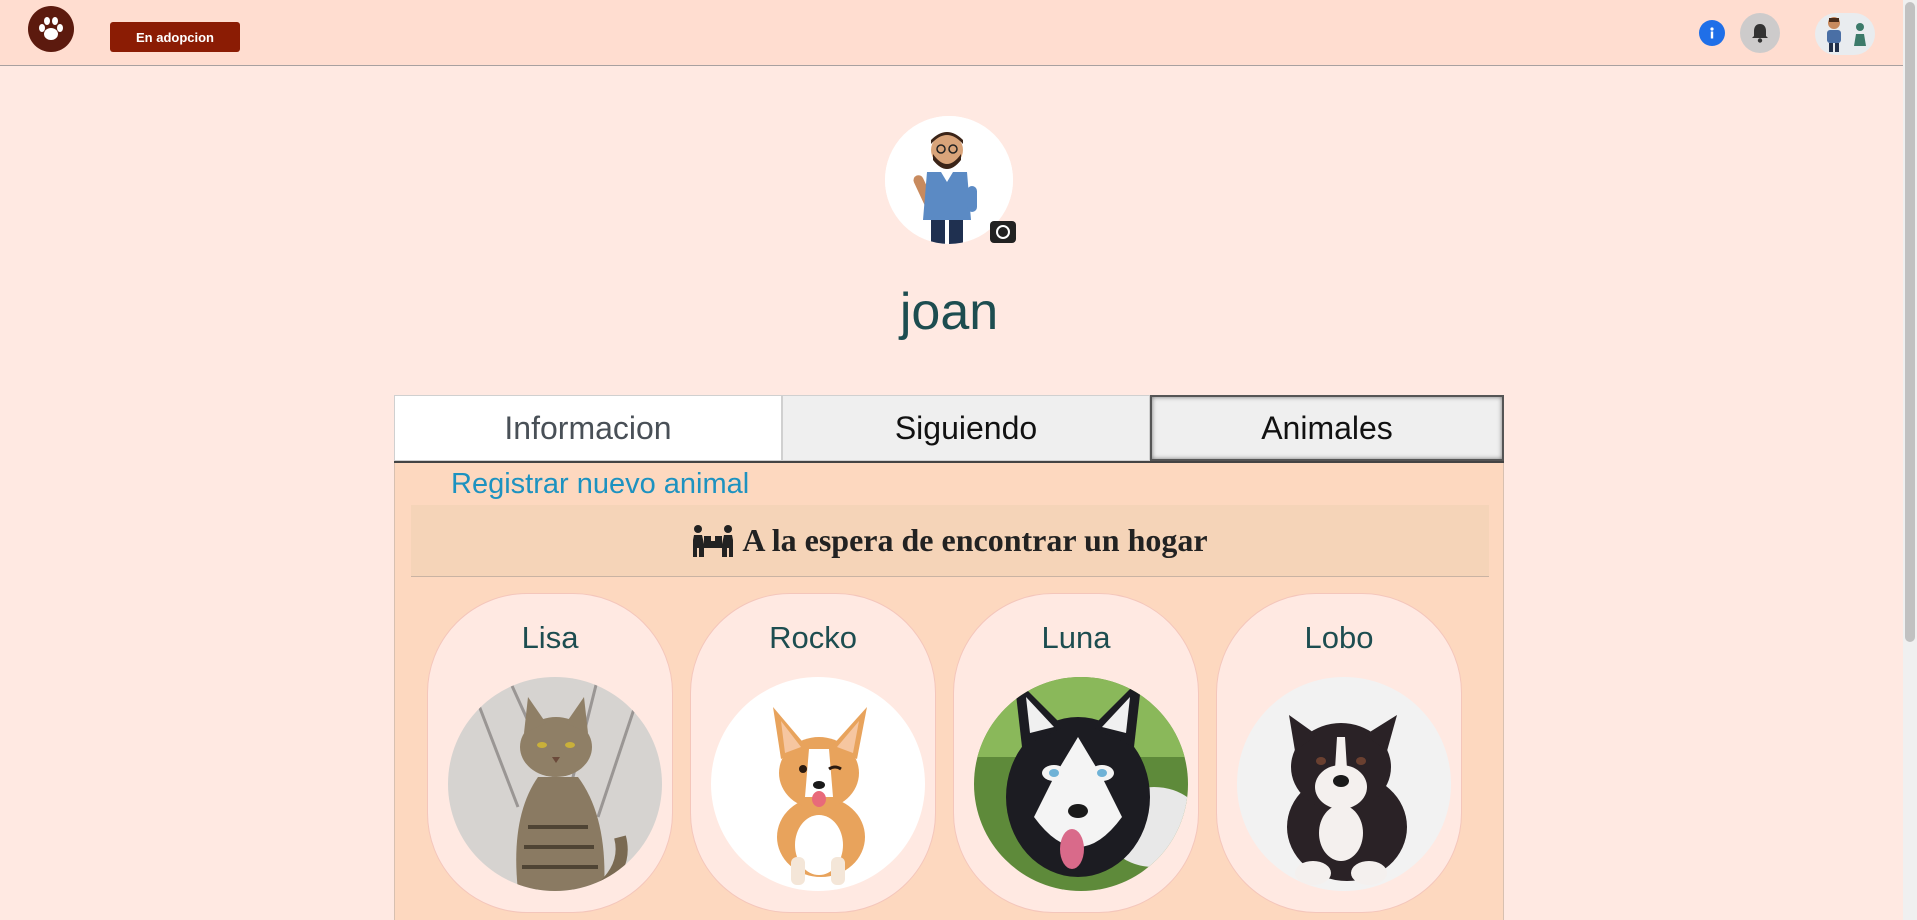 The width and height of the screenshot is (1917, 920). Describe the element at coordinates (951, 33) in the screenshot. I see `top-navbar: En adopcion` at that location.